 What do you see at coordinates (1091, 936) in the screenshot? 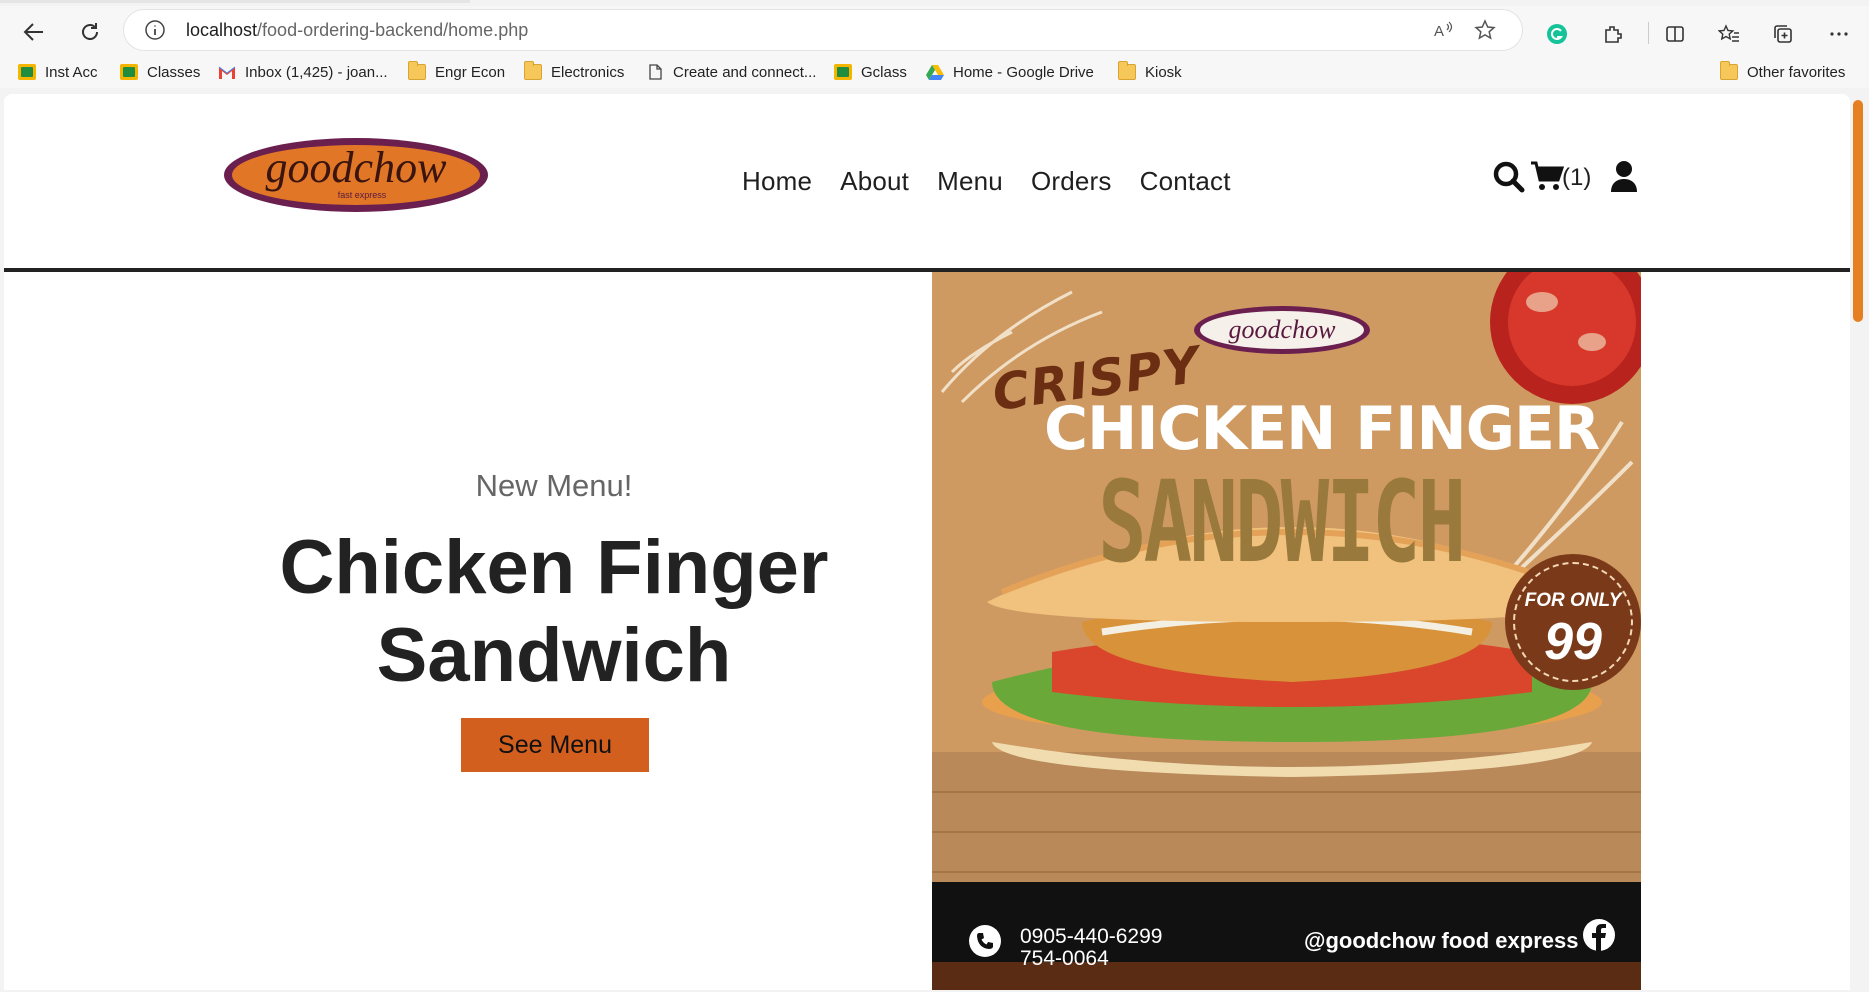
I see `poster-phone1: 0905-440-6299` at bounding box center [1091, 936].